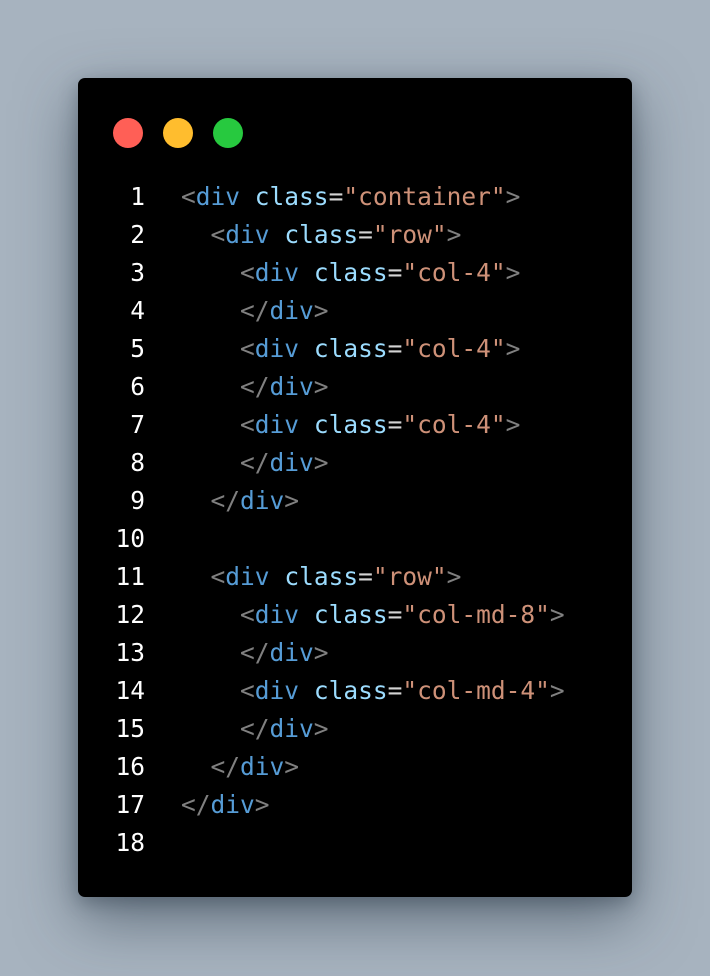 The height and width of the screenshot is (976, 710). Describe the element at coordinates (130, 538) in the screenshot. I see `line-number: 10` at that location.